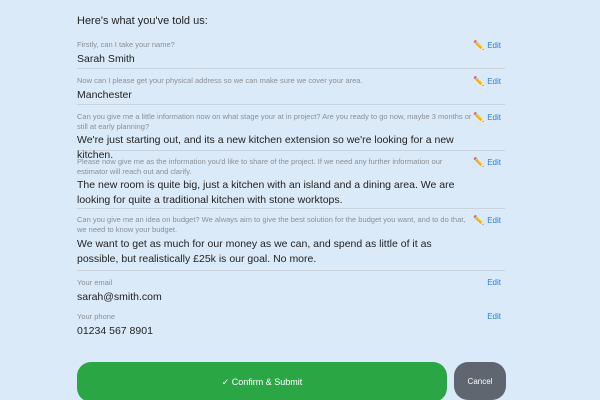 This screenshot has height=400, width=600. What do you see at coordinates (262, 381) in the screenshot?
I see `confirm-submit-button: ✓ Confirm & Submit` at bounding box center [262, 381].